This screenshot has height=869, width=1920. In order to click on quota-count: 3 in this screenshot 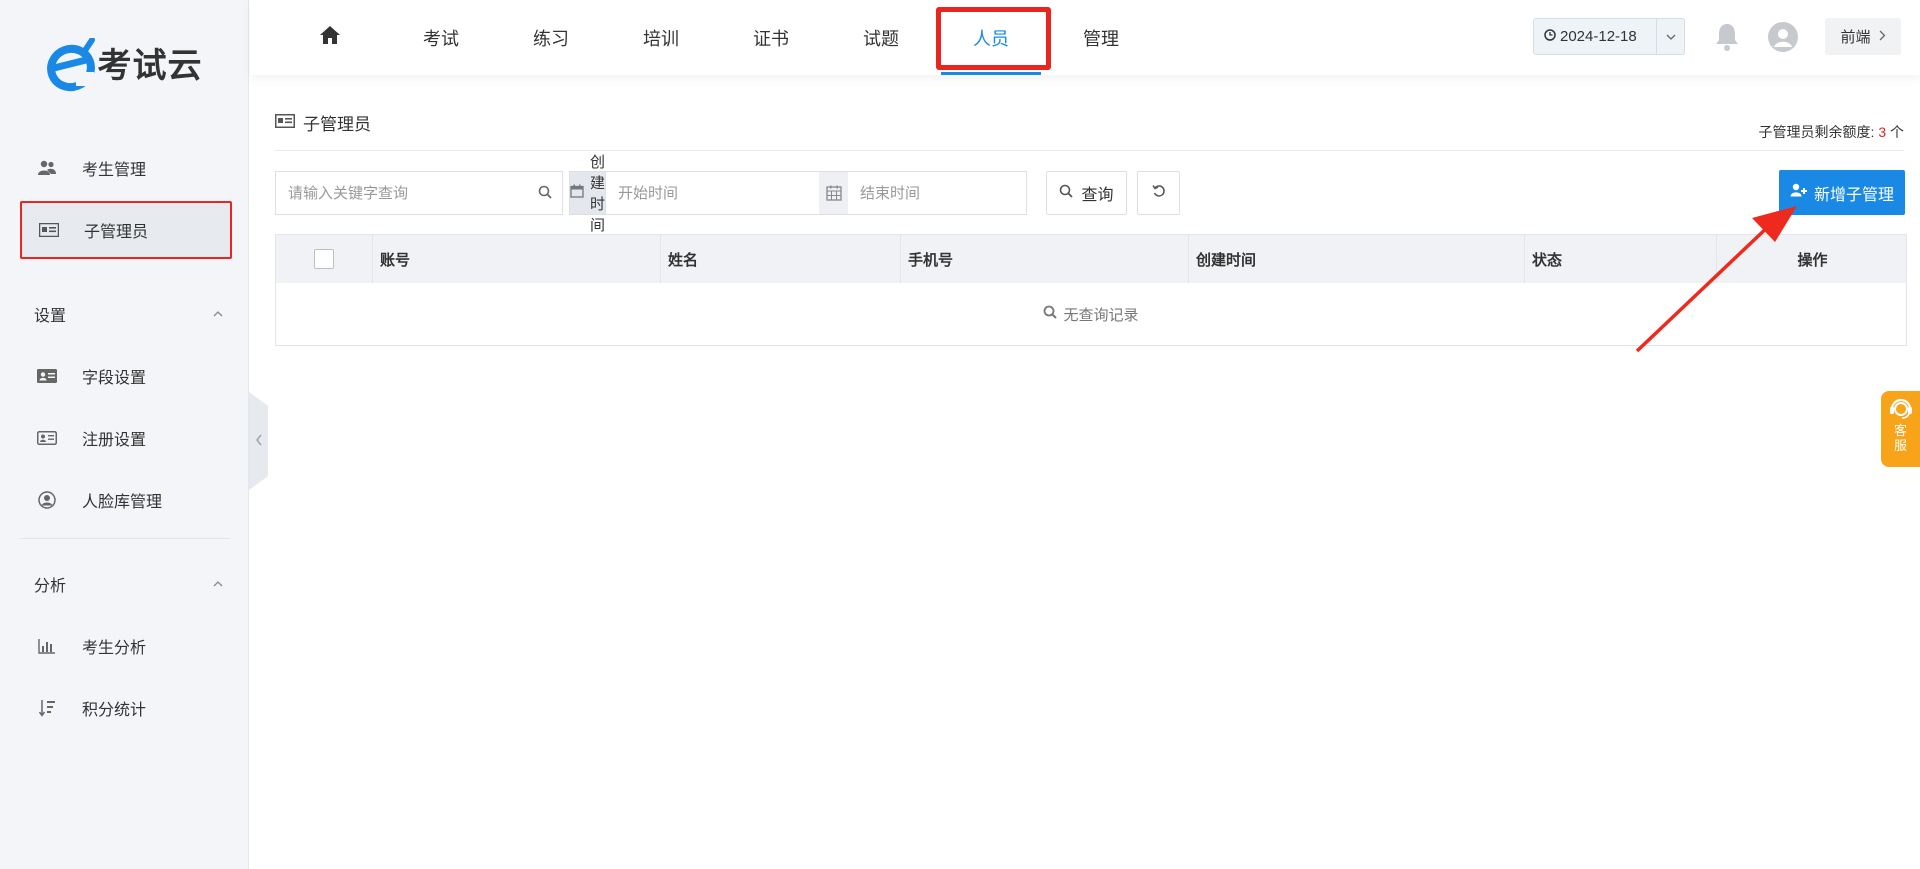, I will do `click(1882, 132)`.